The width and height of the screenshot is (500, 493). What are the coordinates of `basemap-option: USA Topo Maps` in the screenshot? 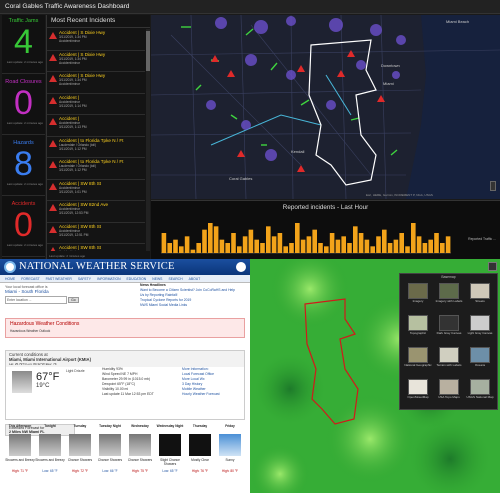 It's located at (449, 392).